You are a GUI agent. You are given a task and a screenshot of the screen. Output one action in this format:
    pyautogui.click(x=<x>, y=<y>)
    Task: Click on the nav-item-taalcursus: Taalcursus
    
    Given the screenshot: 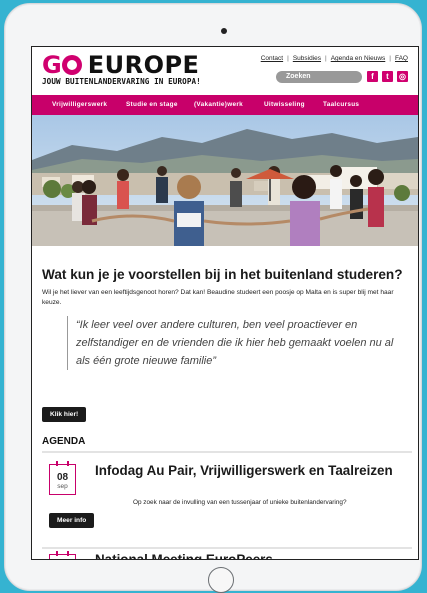 What is the action you would take?
    pyautogui.click(x=341, y=104)
    